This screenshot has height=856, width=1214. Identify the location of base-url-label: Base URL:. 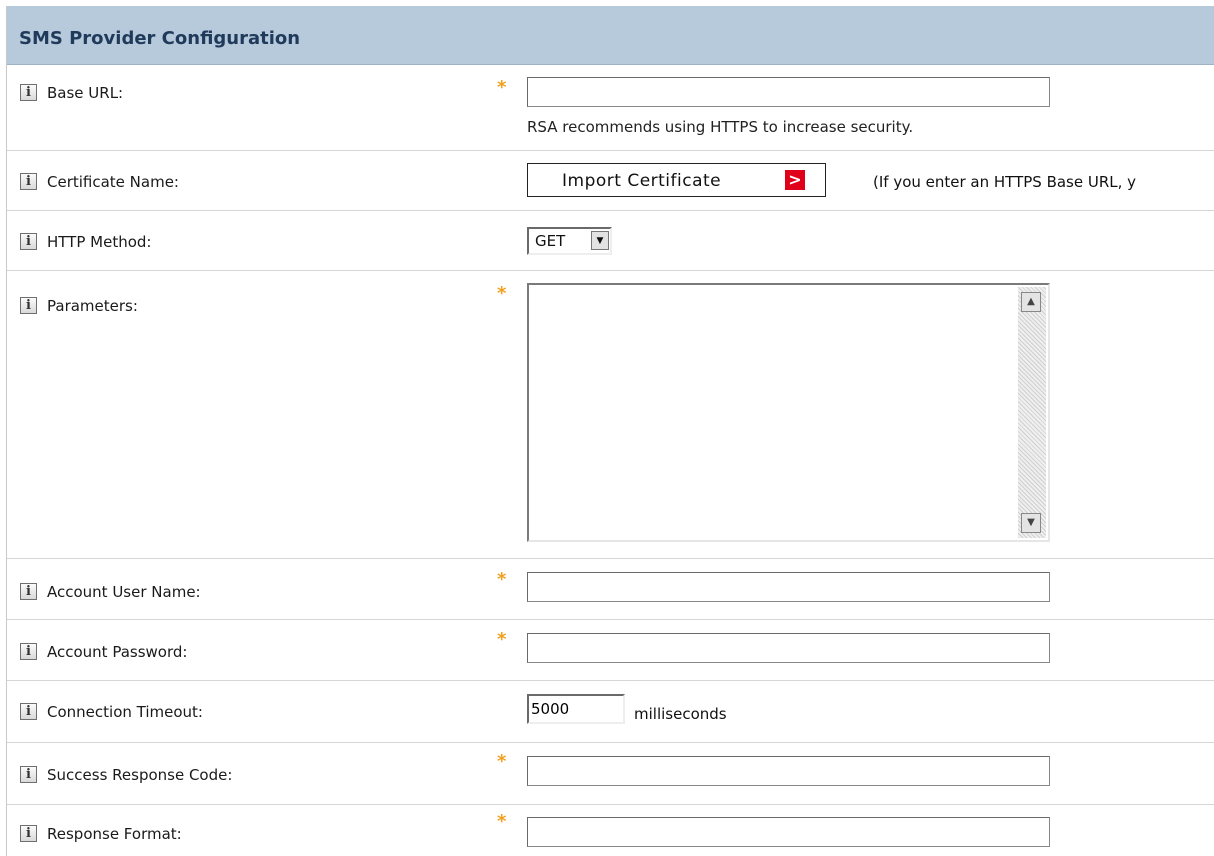
(85, 93).